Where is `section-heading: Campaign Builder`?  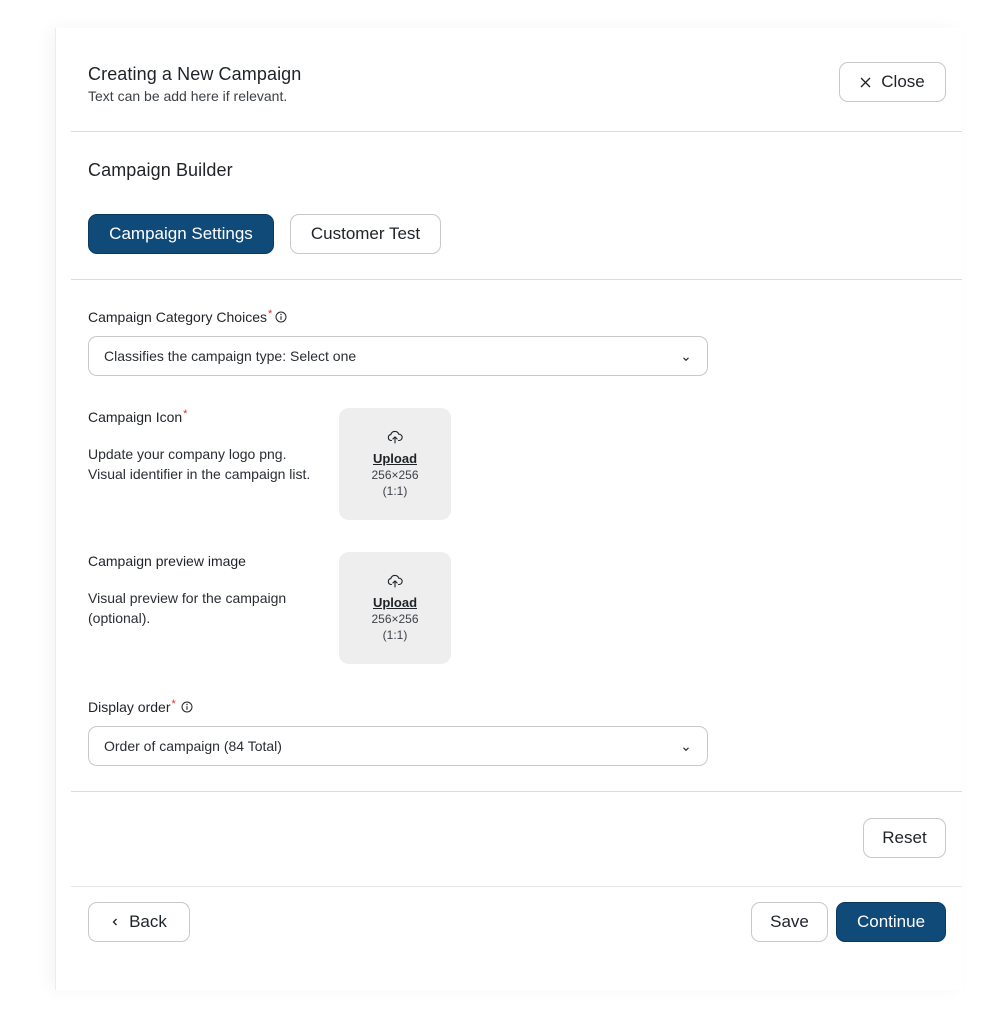 section-heading: Campaign Builder is located at coordinates (160, 170).